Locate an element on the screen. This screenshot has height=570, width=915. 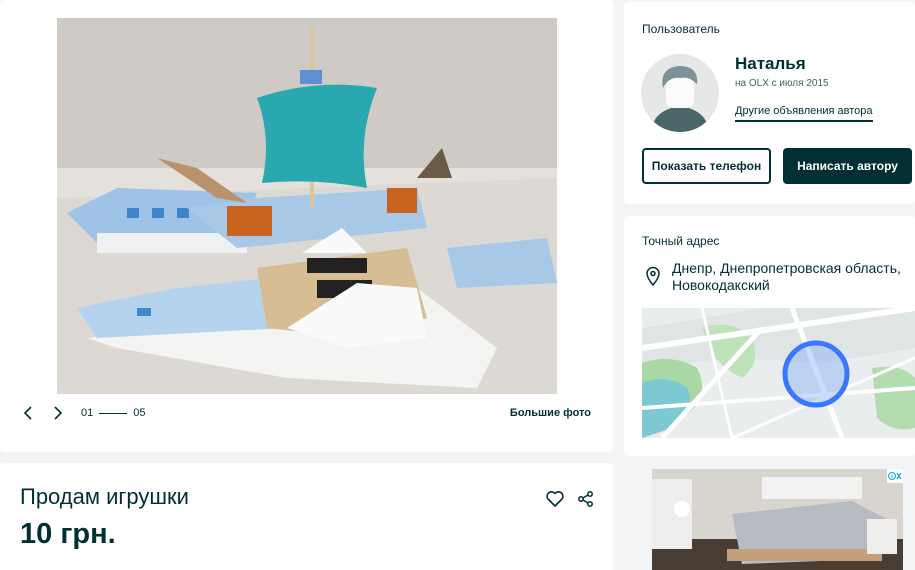
share-icon is located at coordinates (586, 499).